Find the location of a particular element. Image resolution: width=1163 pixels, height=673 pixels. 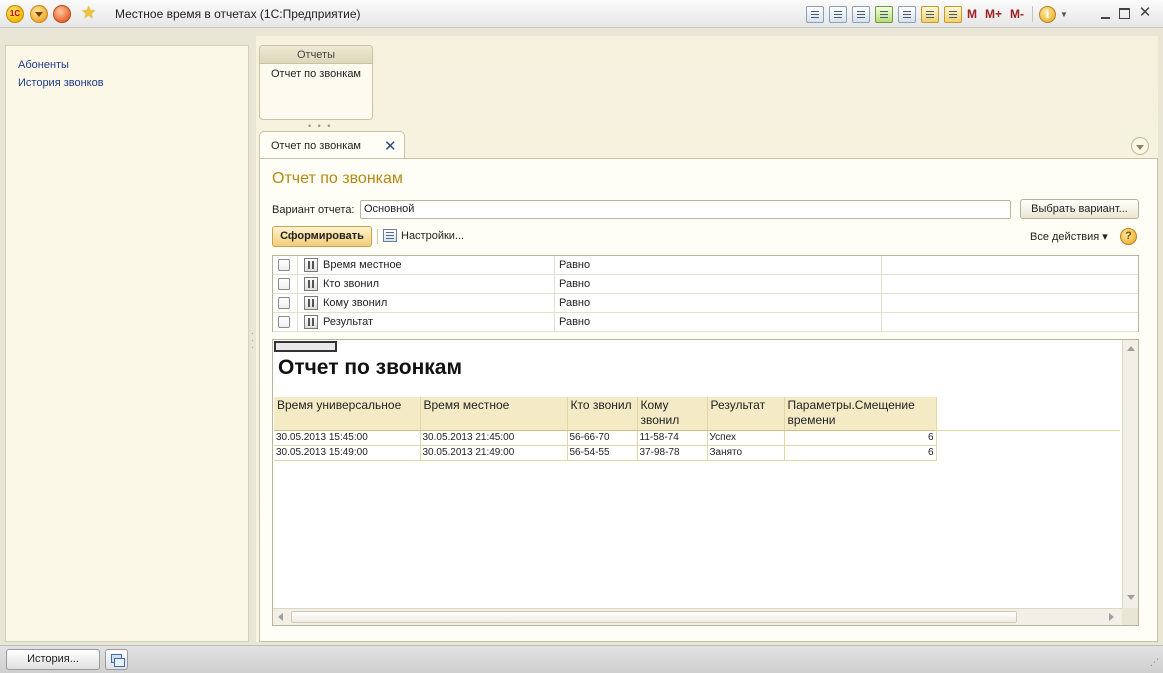

window-close-button: ✕ is located at coordinates (1145, 12).